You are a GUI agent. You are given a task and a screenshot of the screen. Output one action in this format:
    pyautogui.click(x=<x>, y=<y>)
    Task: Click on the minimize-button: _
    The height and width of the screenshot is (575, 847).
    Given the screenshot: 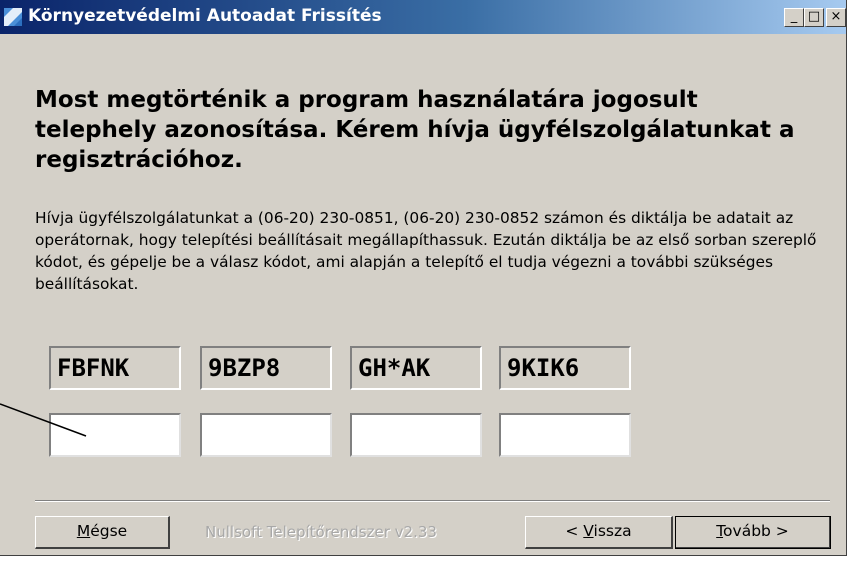 What is the action you would take?
    pyautogui.click(x=794, y=17)
    